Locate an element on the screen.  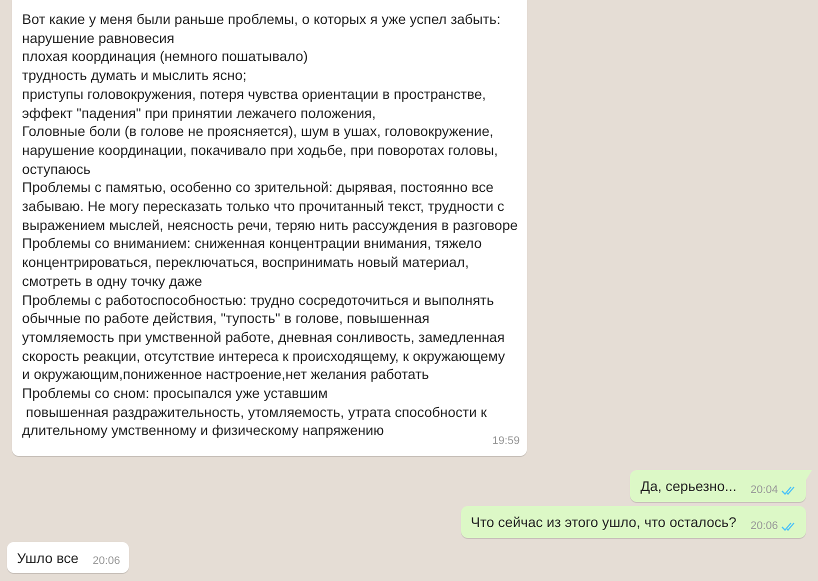
message-text-line: оступаюсь is located at coordinates (57, 169).